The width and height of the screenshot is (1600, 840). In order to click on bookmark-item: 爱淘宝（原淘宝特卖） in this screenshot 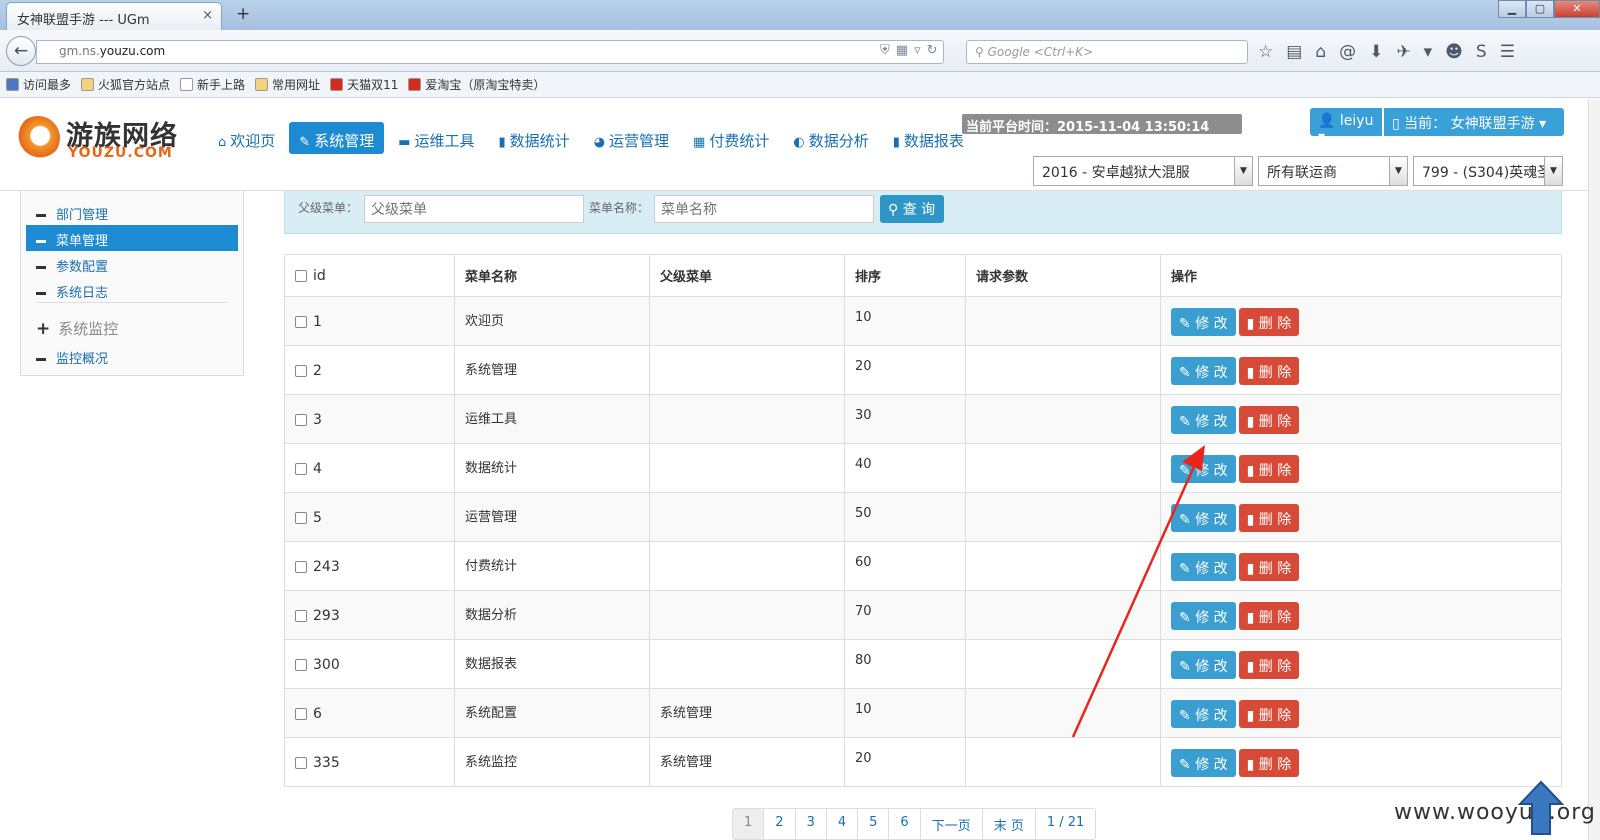, I will do `click(476, 85)`.